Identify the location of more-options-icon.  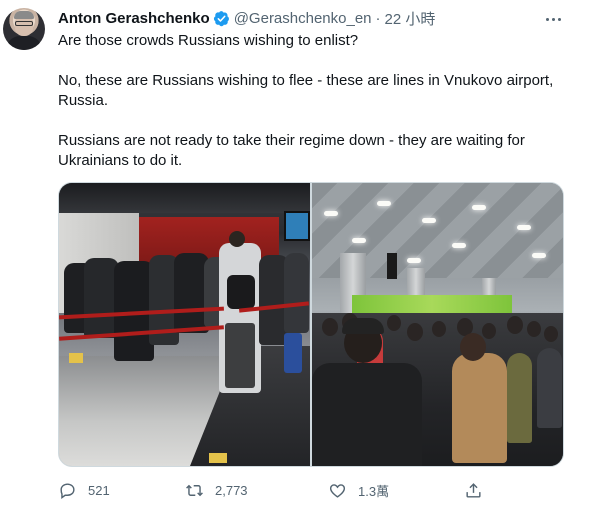
(553, 19).